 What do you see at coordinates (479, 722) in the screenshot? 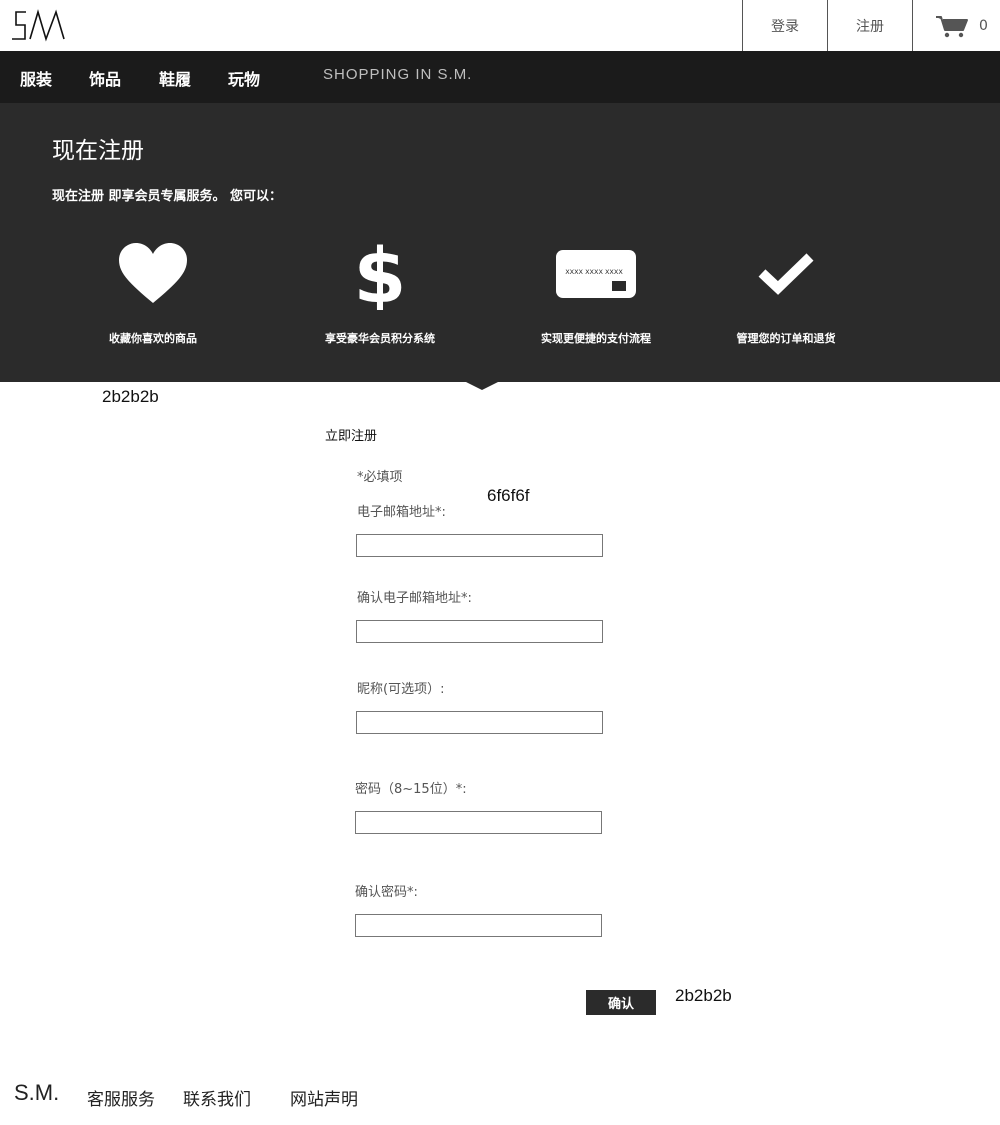
I see `nickname-field` at bounding box center [479, 722].